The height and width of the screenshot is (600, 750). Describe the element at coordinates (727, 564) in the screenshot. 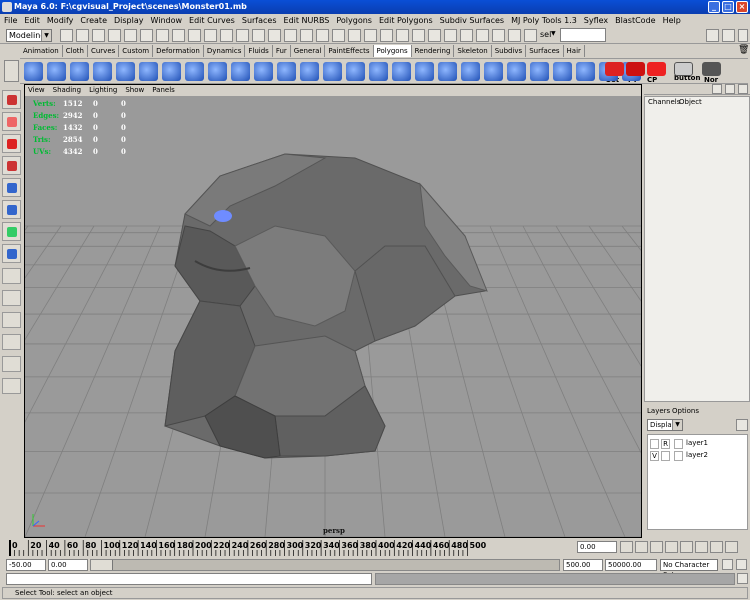

I see `key-icon` at that location.